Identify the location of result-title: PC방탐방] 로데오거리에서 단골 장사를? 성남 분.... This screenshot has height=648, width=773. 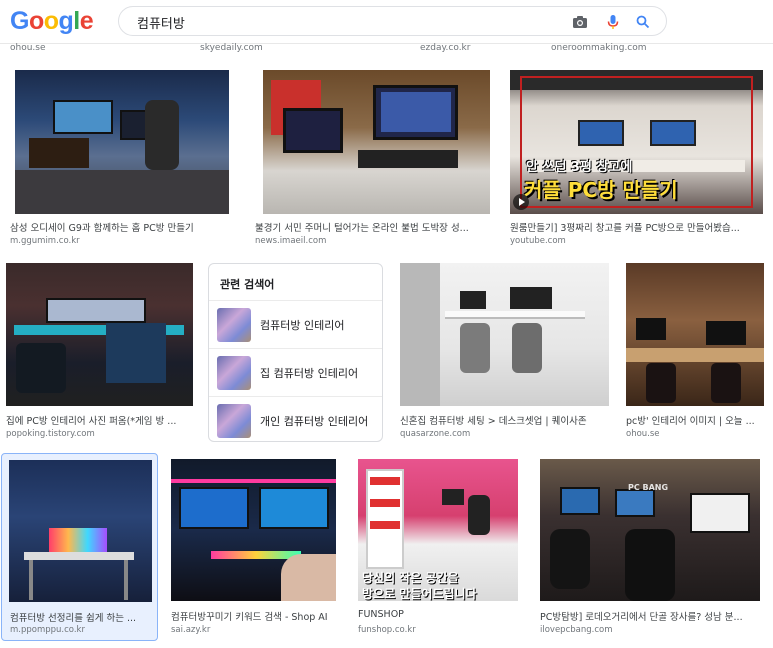
(650, 616).